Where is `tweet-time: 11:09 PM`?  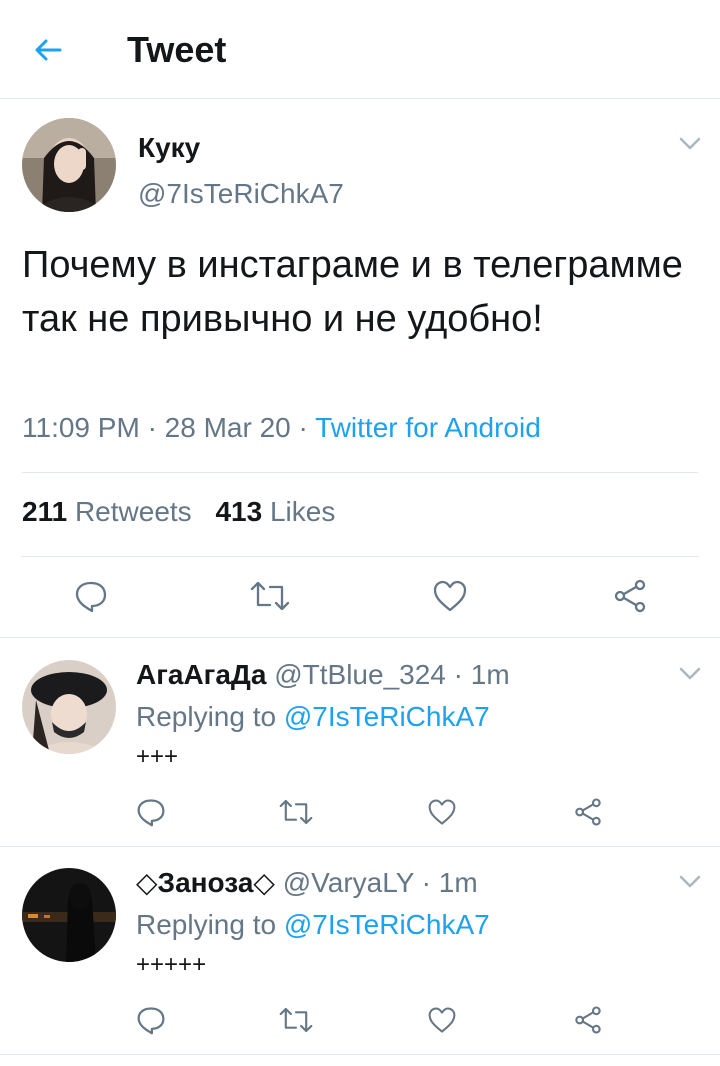 tweet-time: 11:09 PM is located at coordinates (81, 427).